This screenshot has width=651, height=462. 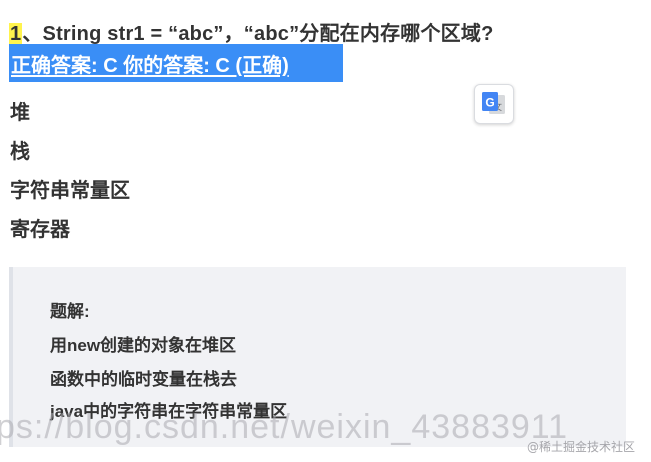 I want to click on juejin-watermark: @稀土掘金技术社区, so click(x=581, y=447).